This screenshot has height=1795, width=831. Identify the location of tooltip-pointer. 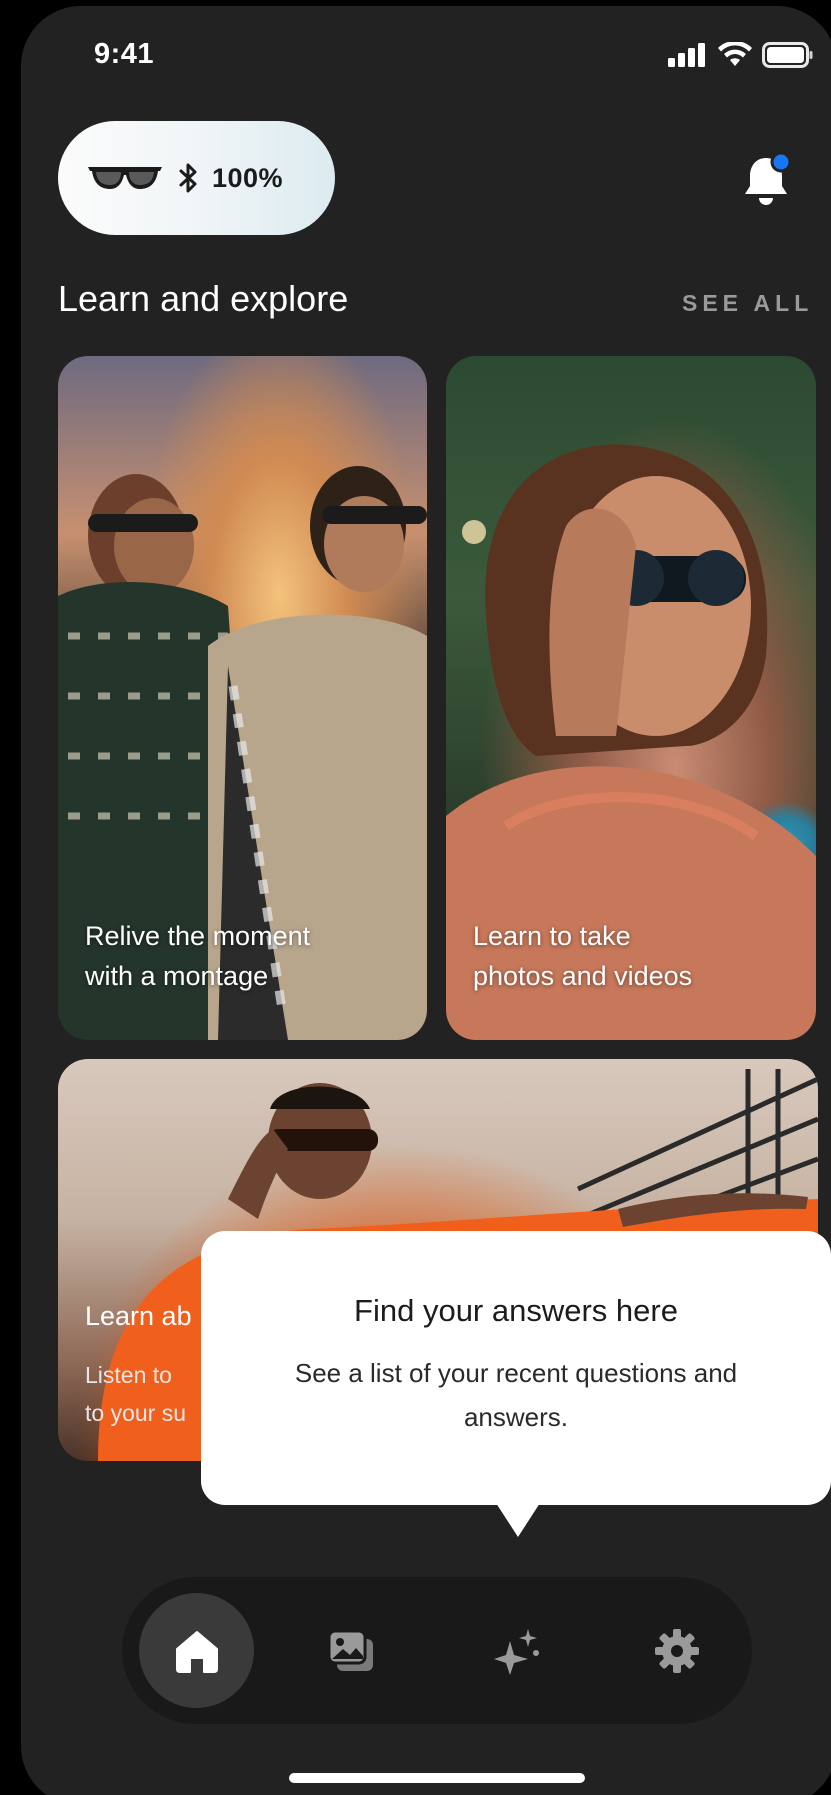
(518, 1520).